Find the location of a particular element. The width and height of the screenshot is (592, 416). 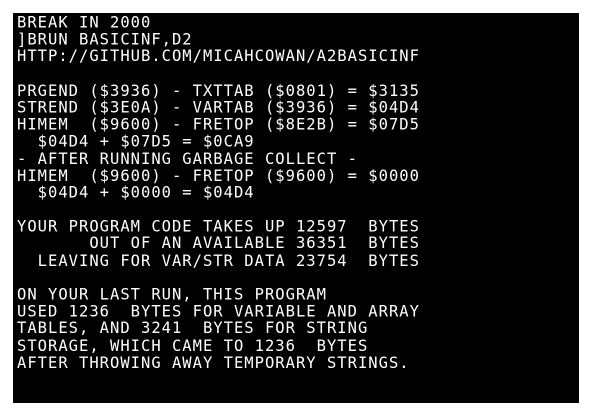

output-line: STORAGE, WHICH CAME TO 1236 BYTES is located at coordinates (193, 345).